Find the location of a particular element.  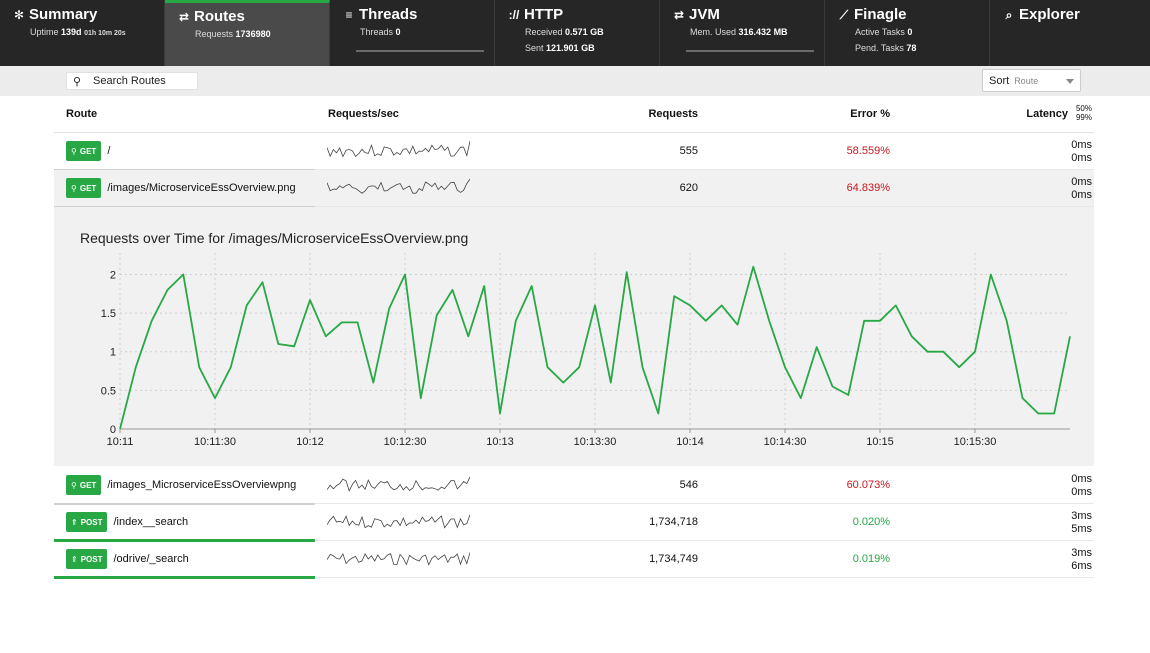

search-input is located at coordinates (139, 81).